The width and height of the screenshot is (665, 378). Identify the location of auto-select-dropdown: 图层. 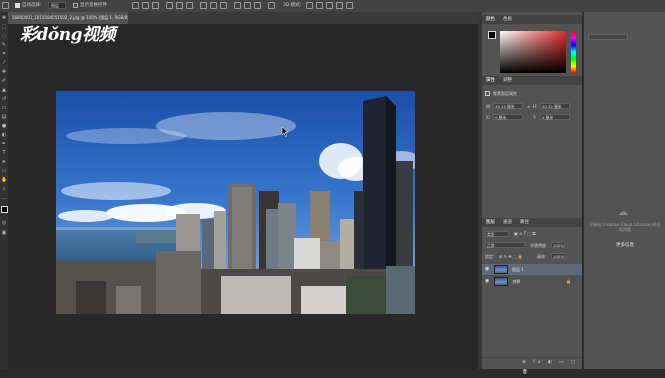
(57, 5).